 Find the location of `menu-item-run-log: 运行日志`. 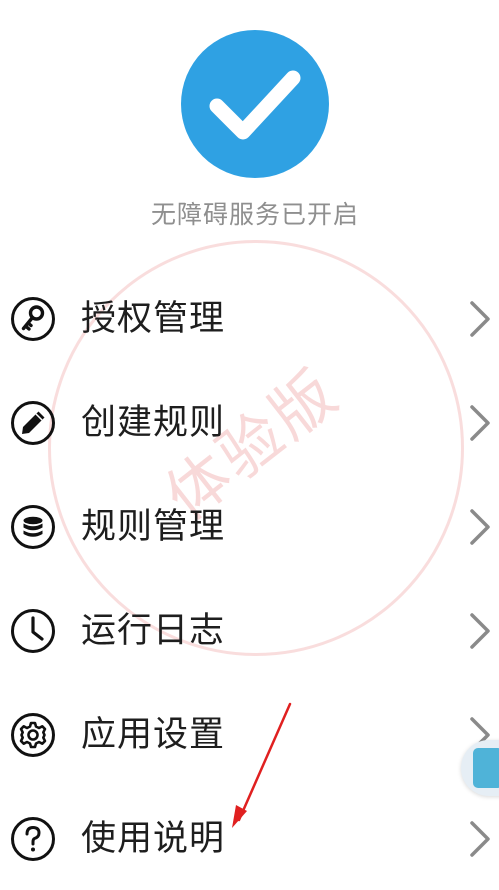

menu-item-run-log: 运行日志 is located at coordinates (249, 630).